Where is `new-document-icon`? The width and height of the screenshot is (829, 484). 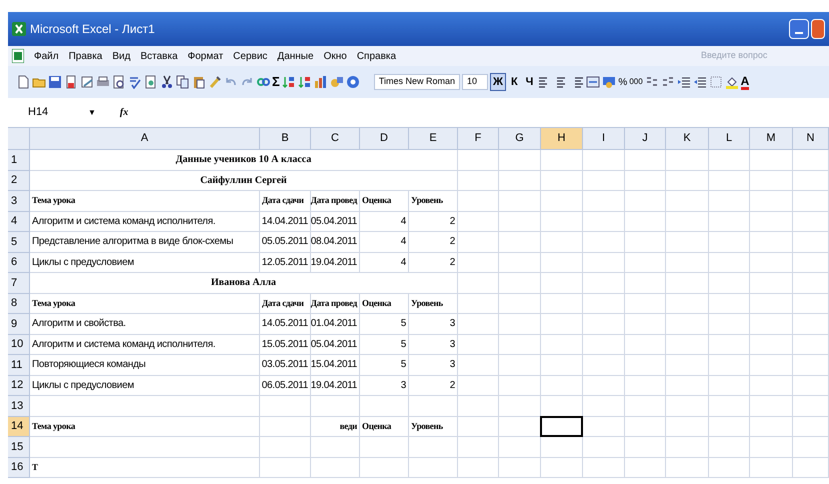
new-document-icon is located at coordinates (23, 82).